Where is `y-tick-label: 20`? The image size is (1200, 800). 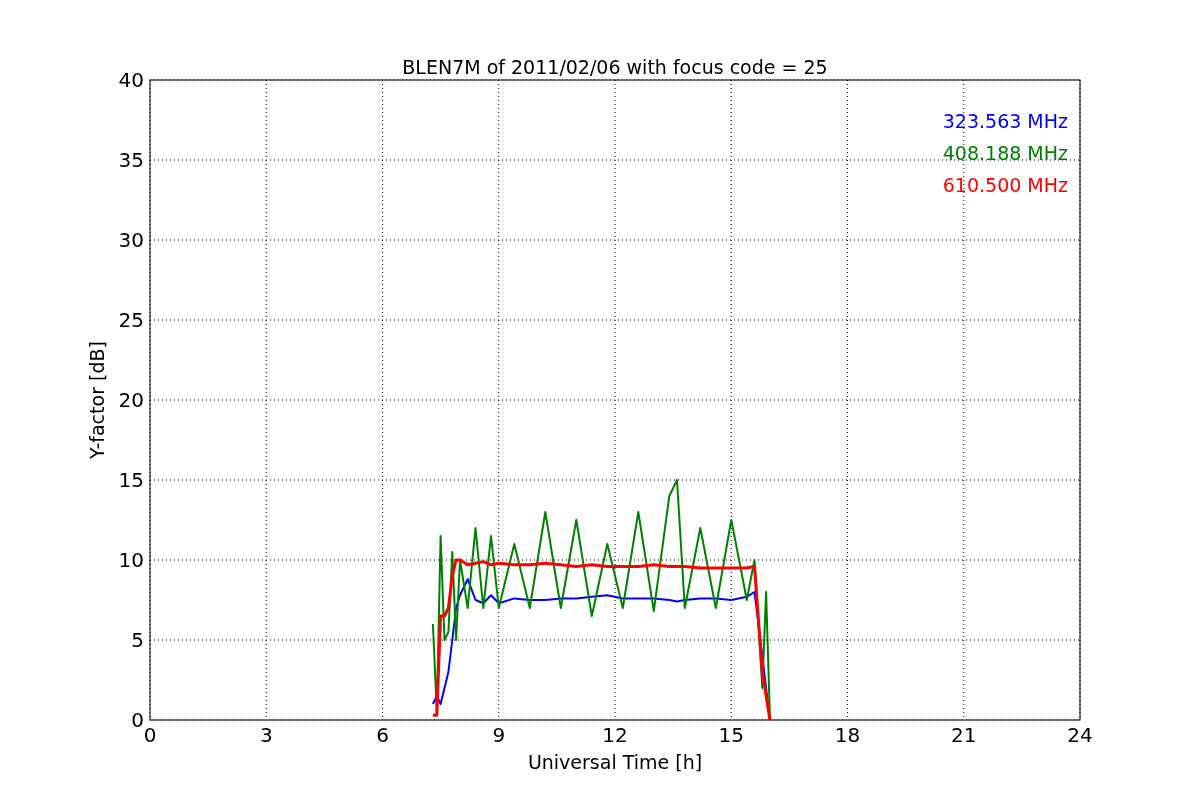
y-tick-label: 20 is located at coordinates (131, 400).